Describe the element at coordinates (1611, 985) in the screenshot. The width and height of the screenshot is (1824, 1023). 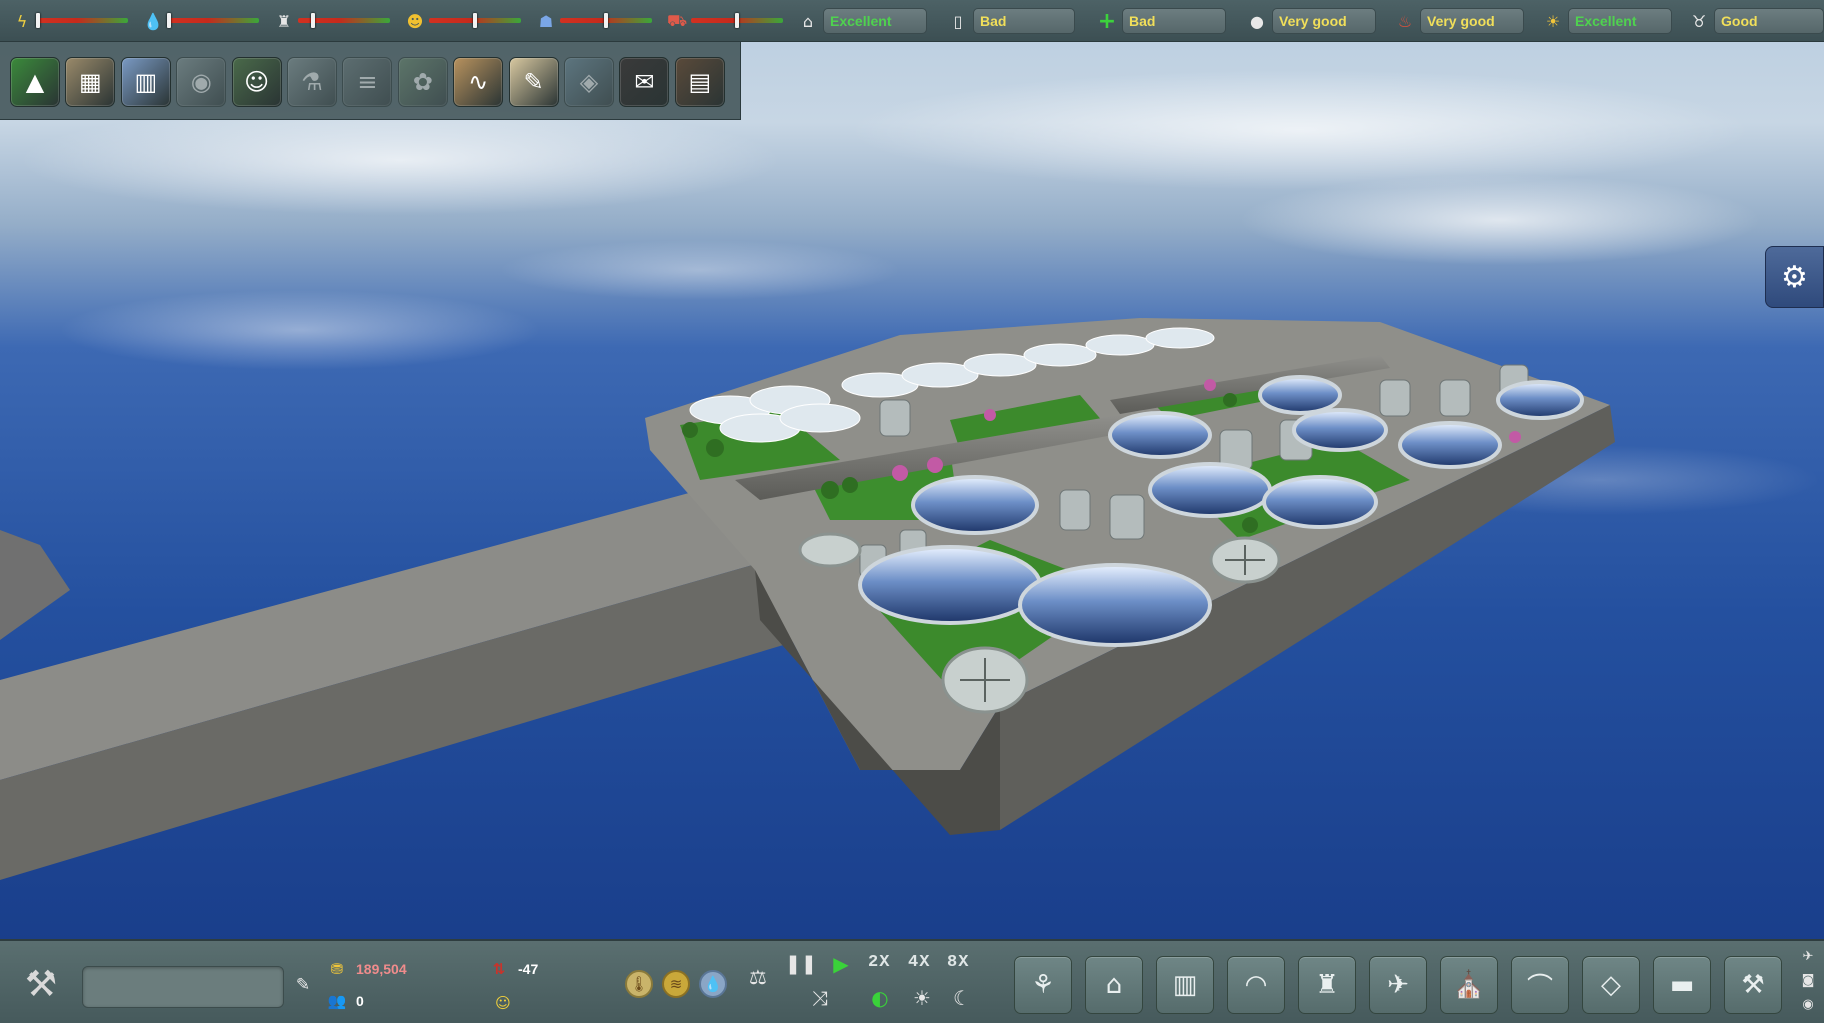
I see `structure-build-button: ◇` at that location.